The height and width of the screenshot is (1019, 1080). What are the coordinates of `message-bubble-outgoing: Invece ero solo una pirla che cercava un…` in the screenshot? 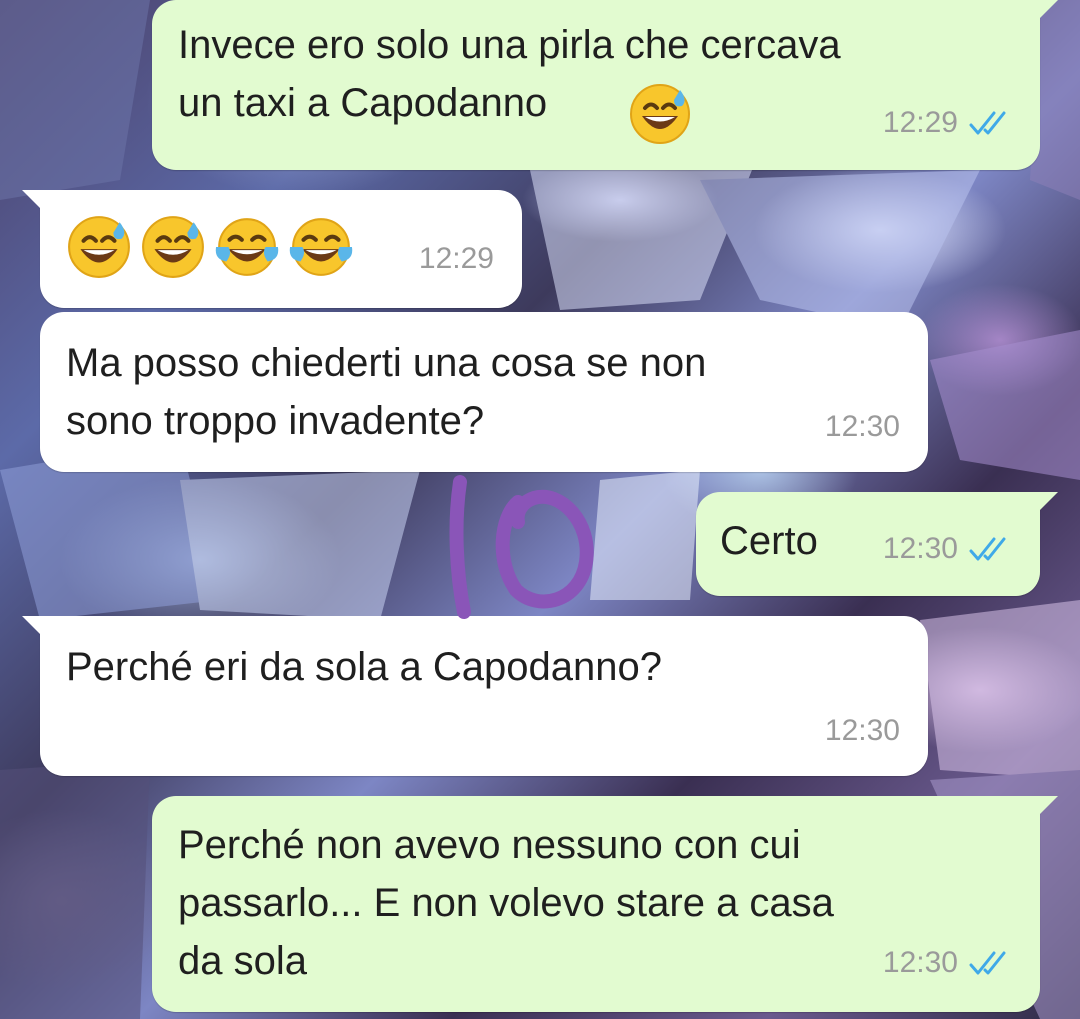 It's located at (605, 85).